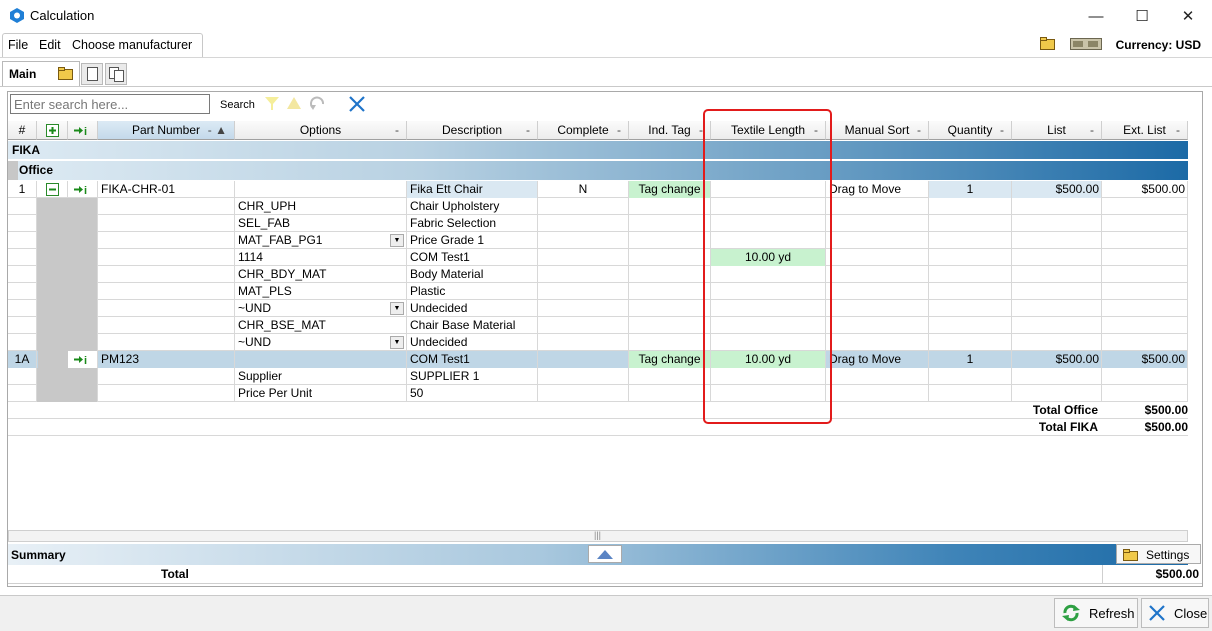 Image resolution: width=1212 pixels, height=631 pixels. What do you see at coordinates (110, 104) in the screenshot?
I see `search-input` at bounding box center [110, 104].